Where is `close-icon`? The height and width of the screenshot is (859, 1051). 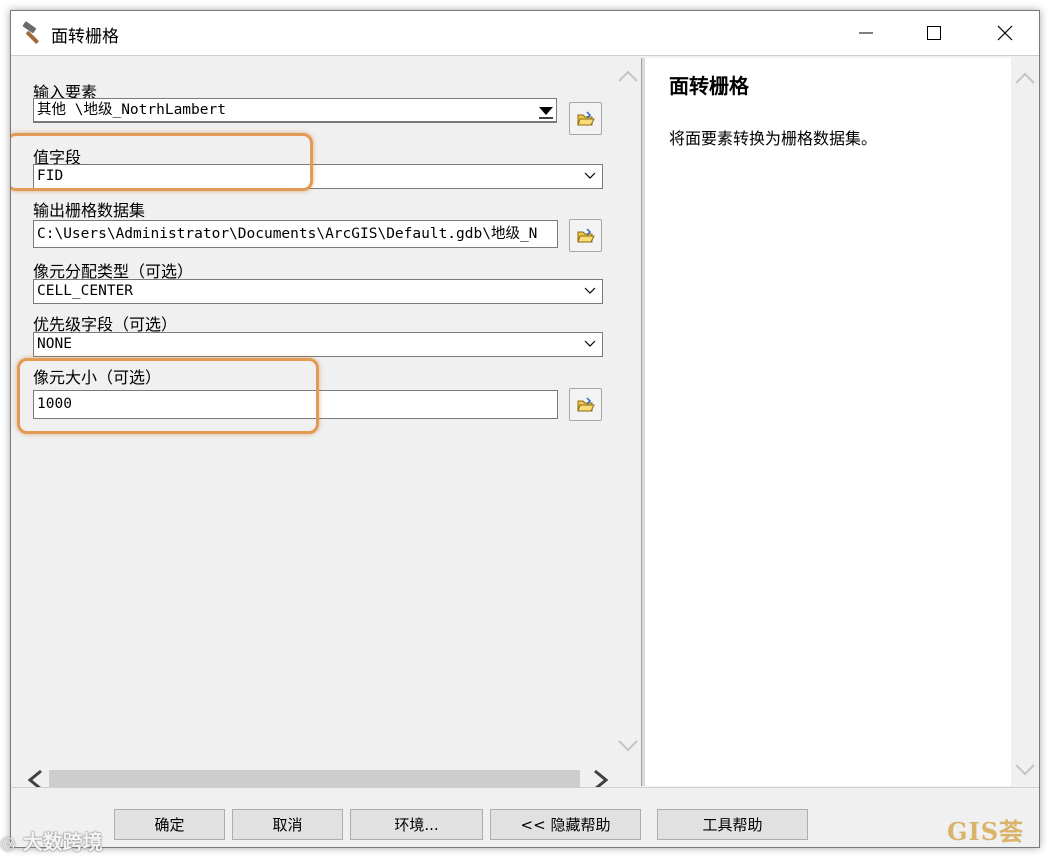 close-icon is located at coordinates (1005, 33).